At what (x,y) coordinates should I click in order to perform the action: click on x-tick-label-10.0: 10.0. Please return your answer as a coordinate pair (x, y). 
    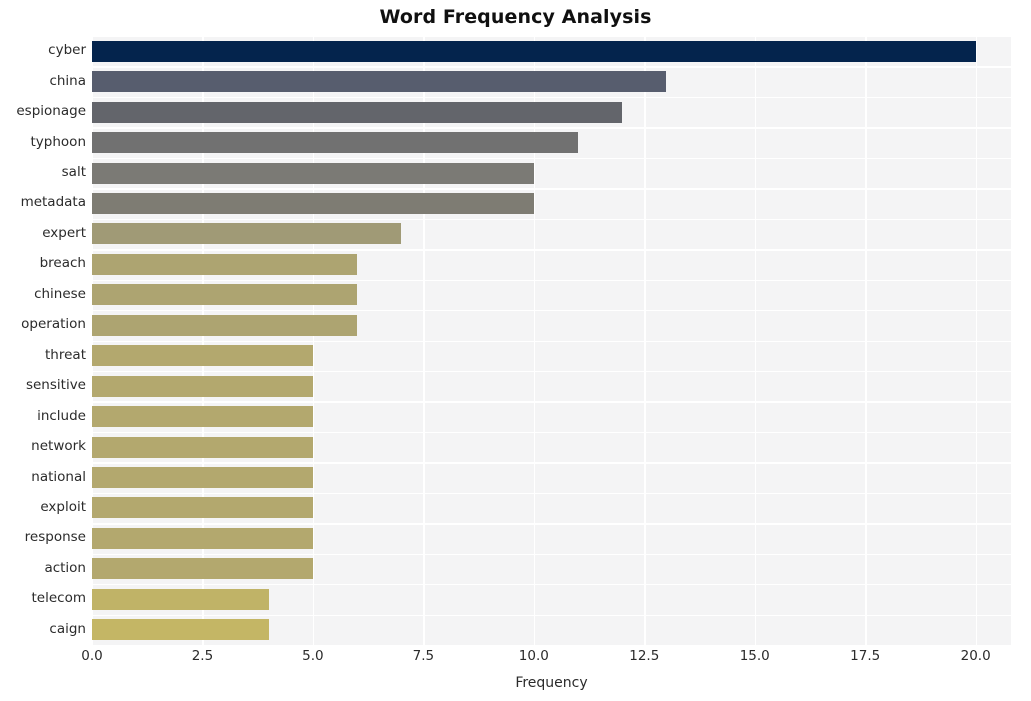
    Looking at the image, I should click on (533, 656).